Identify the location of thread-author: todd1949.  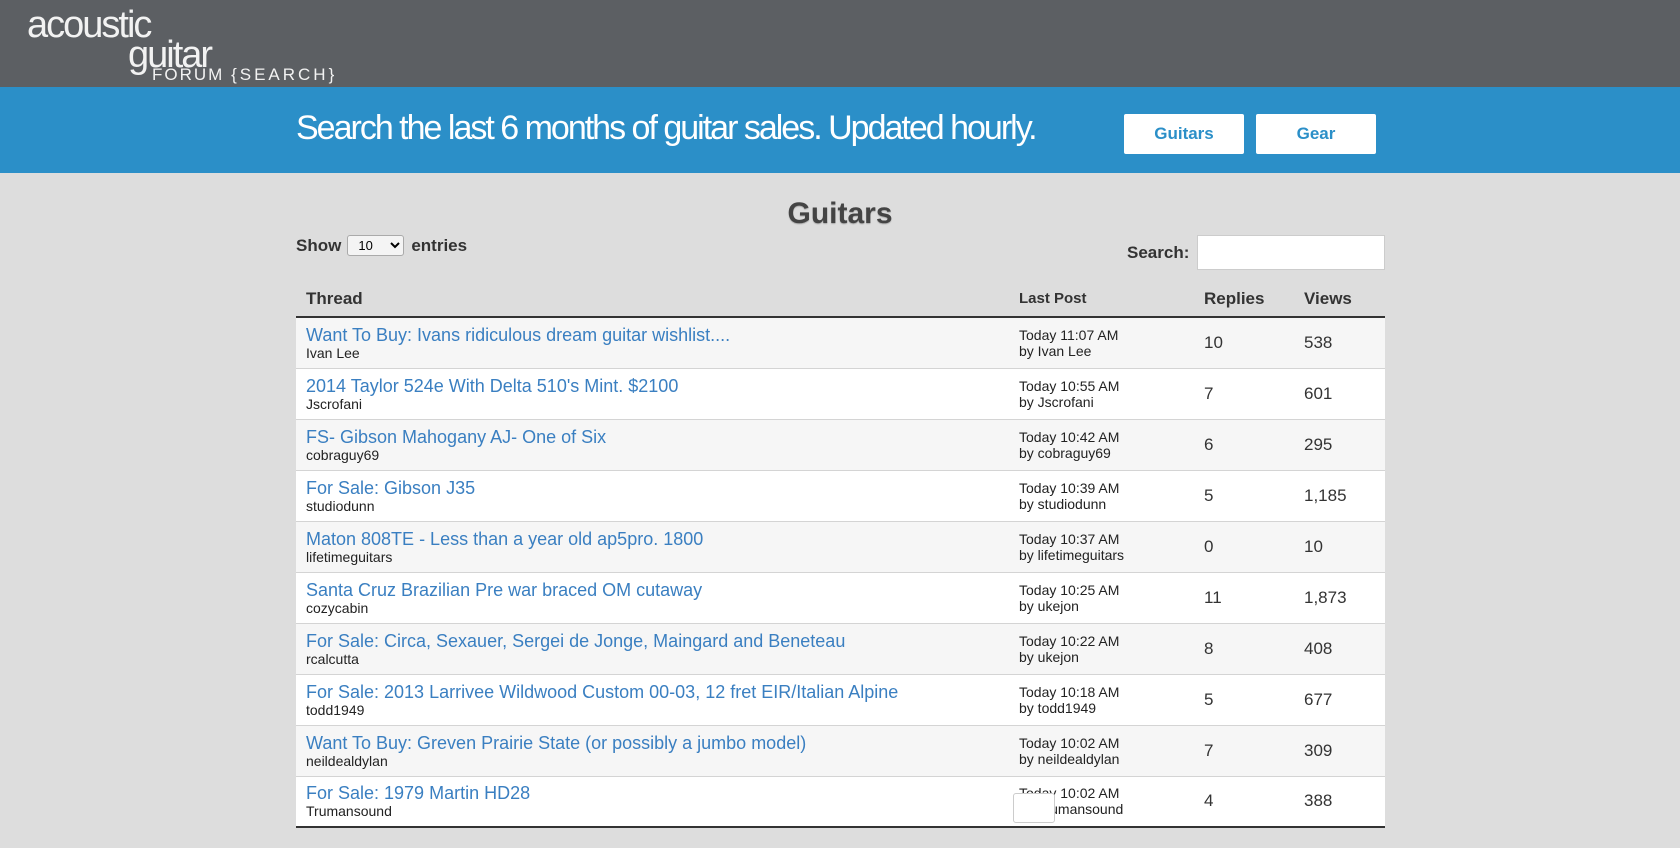
(335, 709).